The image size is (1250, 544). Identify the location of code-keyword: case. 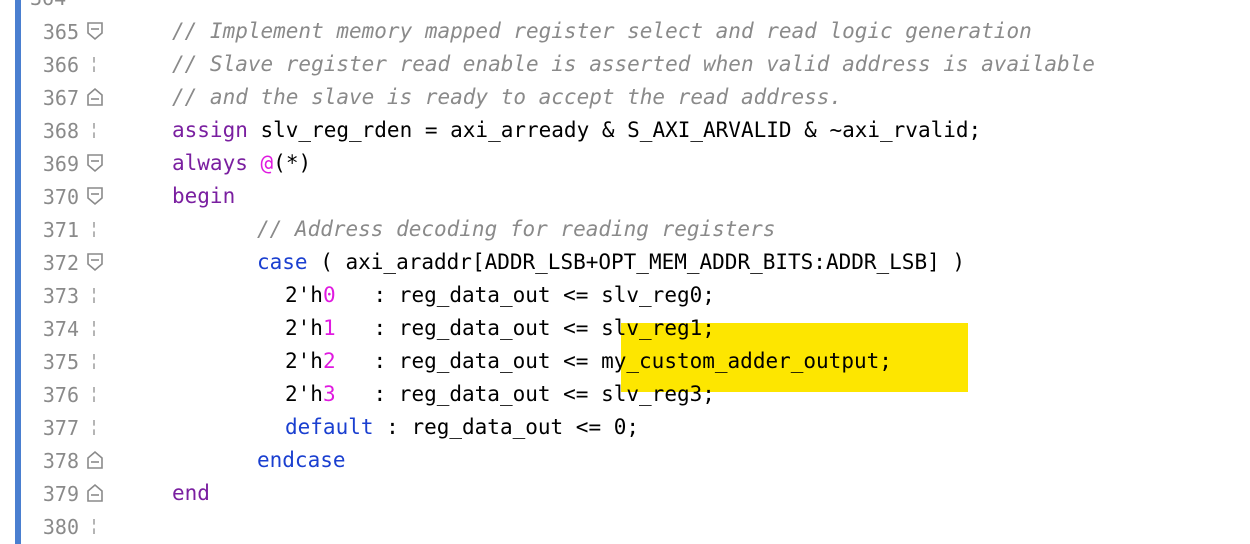
(282, 262).